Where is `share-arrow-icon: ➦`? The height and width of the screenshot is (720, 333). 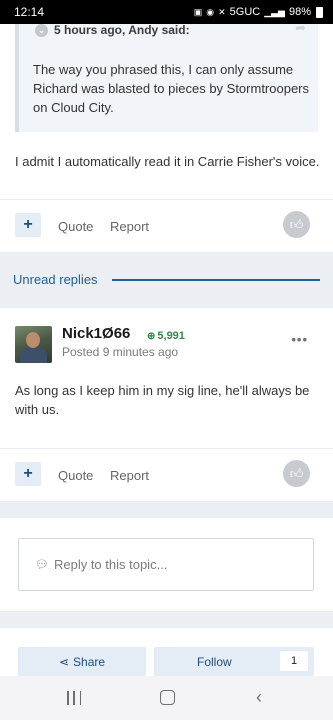 share-arrow-icon: ➦ is located at coordinates (300, 28).